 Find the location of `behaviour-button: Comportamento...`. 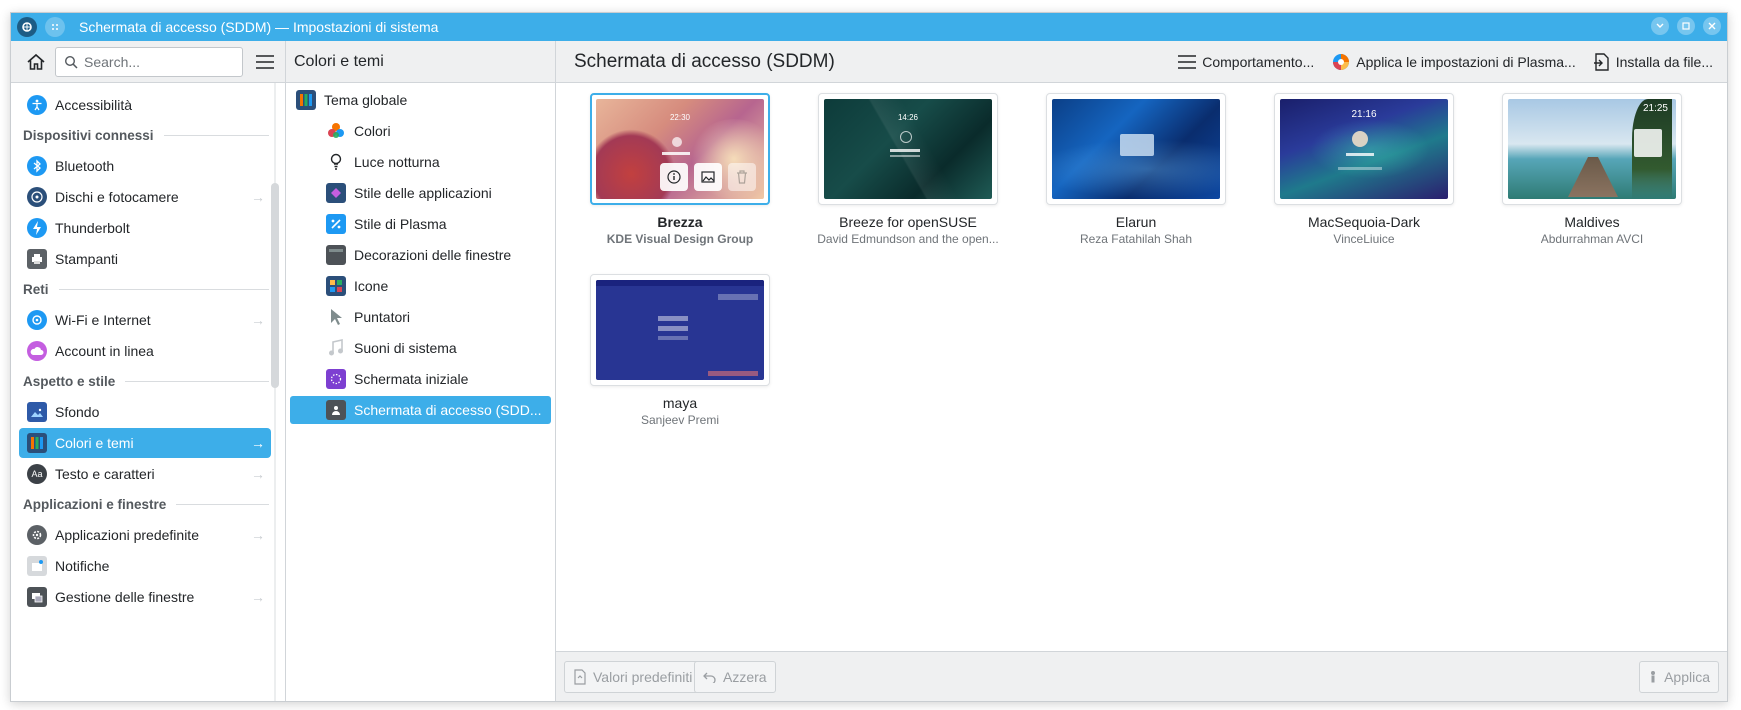

behaviour-button: Comportamento... is located at coordinates (1246, 62).